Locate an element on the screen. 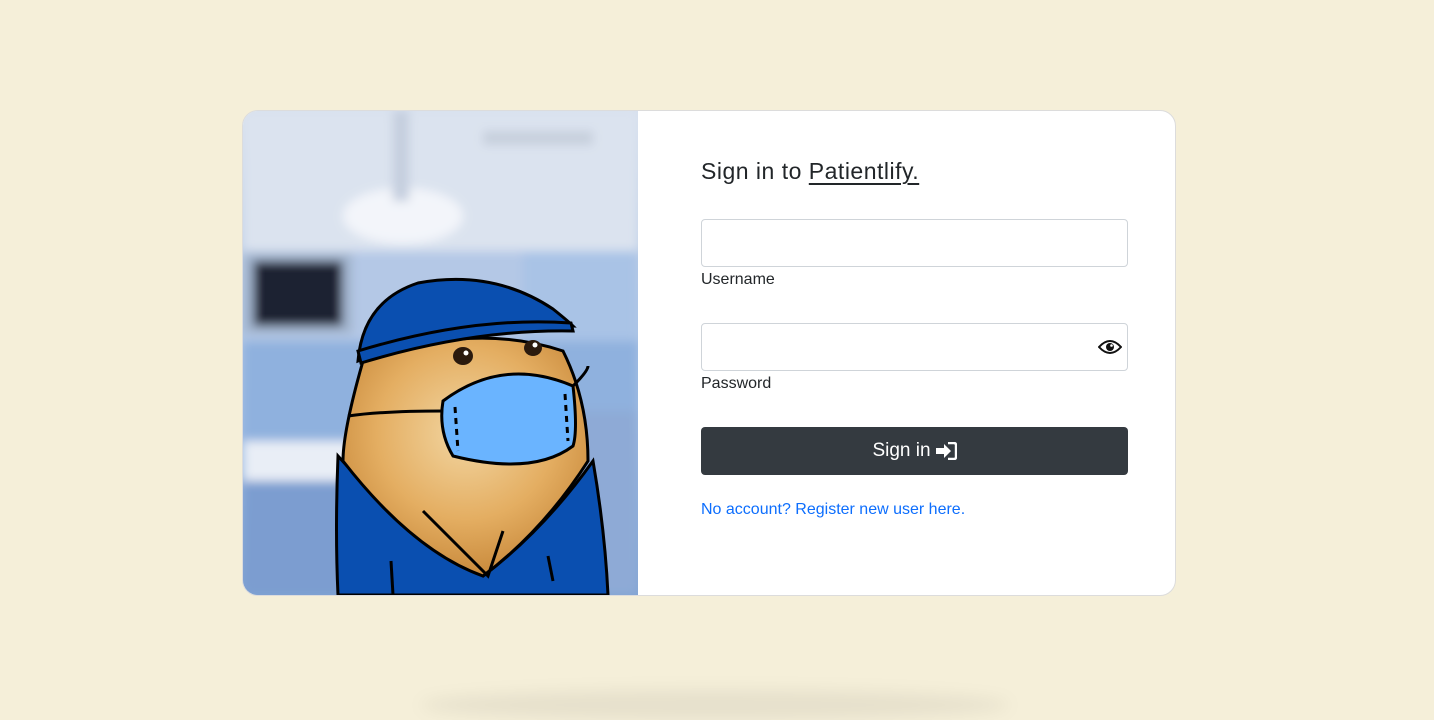 This screenshot has width=1434, height=720. password-label: Password is located at coordinates (736, 383).